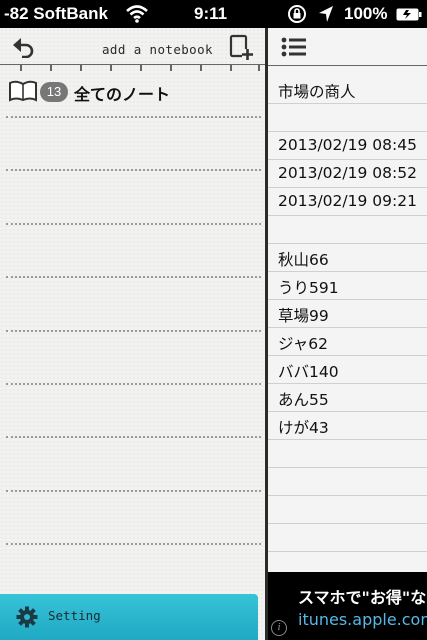  Describe the element at coordinates (347, 65) in the screenshot. I see `preview-header-line` at that location.